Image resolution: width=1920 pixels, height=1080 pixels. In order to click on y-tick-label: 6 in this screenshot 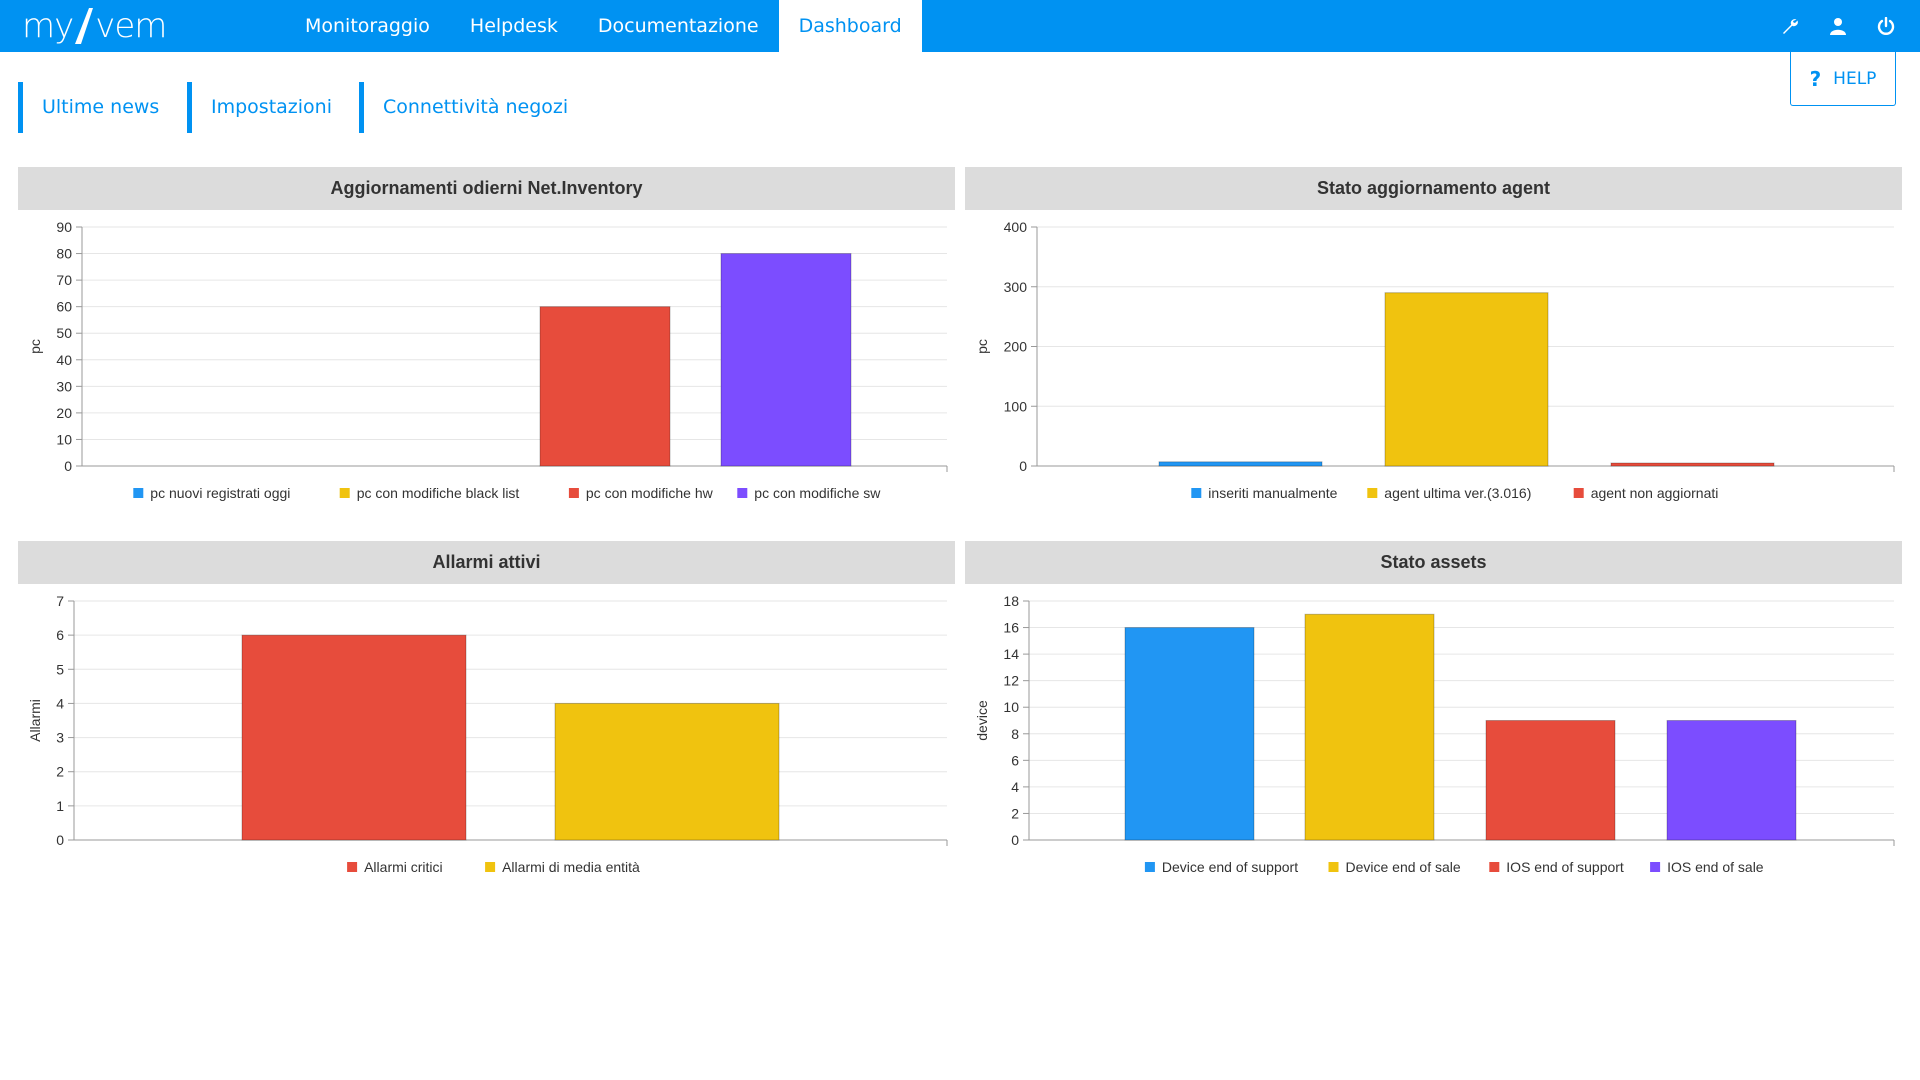, I will do `click(1015, 760)`.